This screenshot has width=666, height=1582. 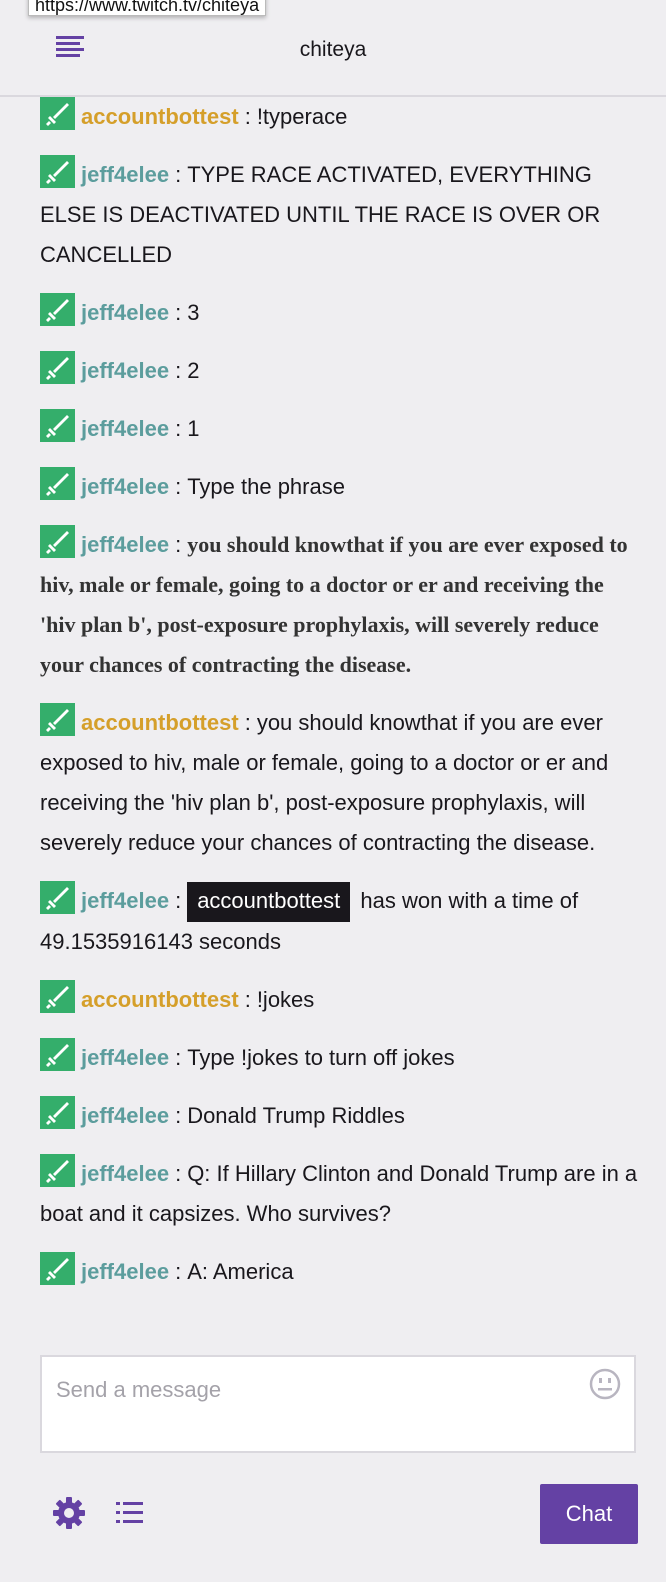 I want to click on chat-message: accountbottest: !jokes, so click(x=340, y=1000).